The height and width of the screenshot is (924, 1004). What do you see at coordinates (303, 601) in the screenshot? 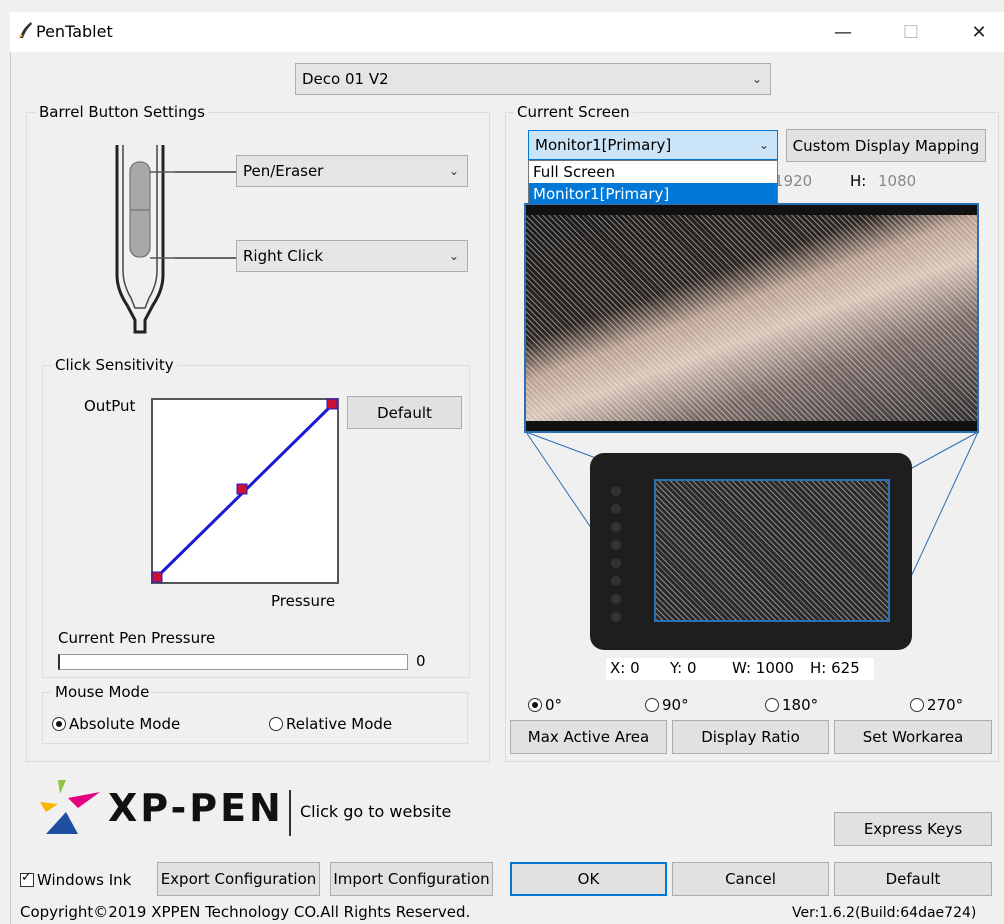
I see `pressure-axis-label: Pressure` at bounding box center [303, 601].